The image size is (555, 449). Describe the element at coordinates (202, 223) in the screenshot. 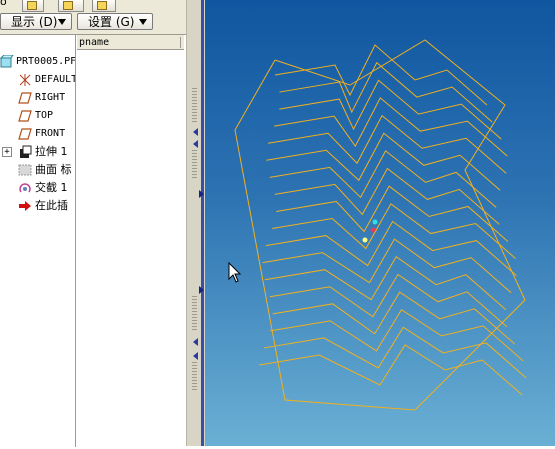

I see `splitter-rail` at that location.